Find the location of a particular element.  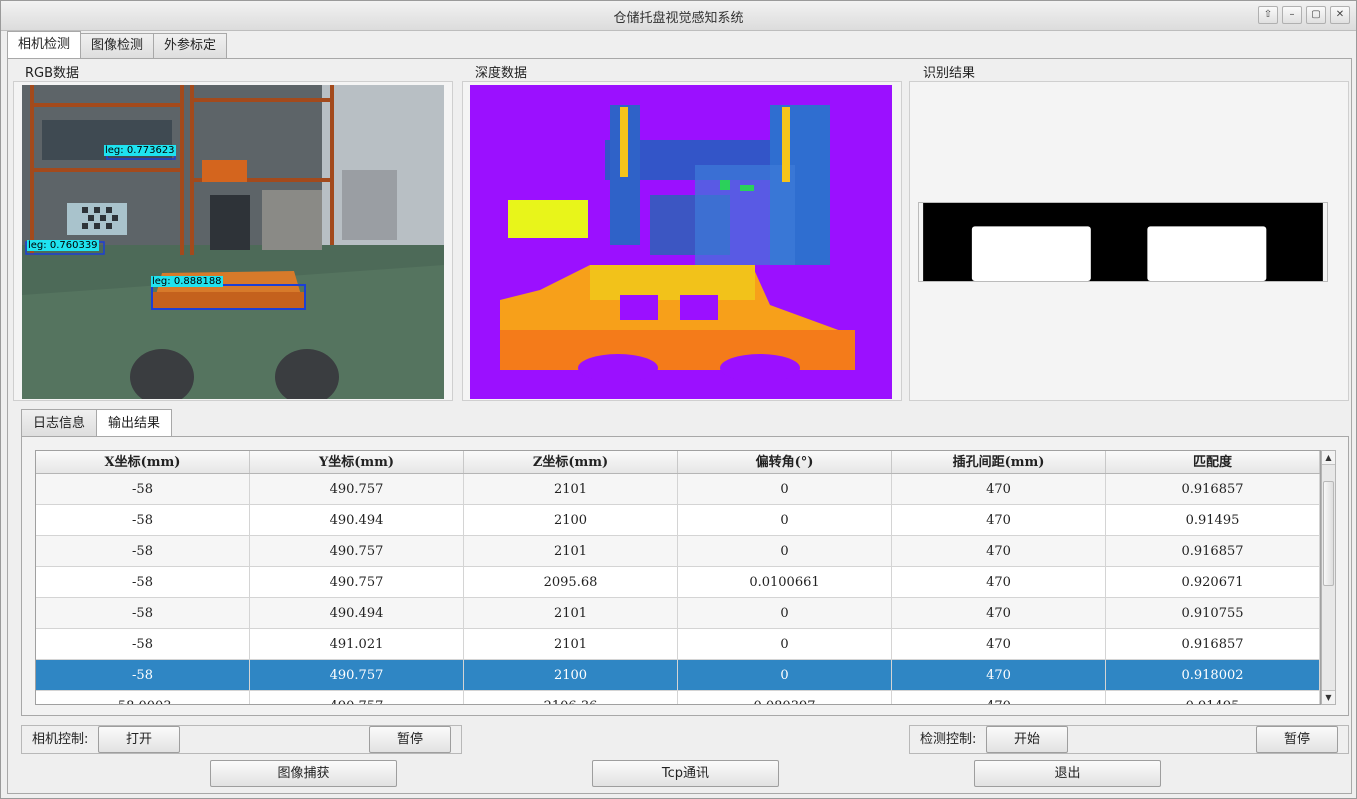

result-image-panel is located at coordinates (1129, 241).